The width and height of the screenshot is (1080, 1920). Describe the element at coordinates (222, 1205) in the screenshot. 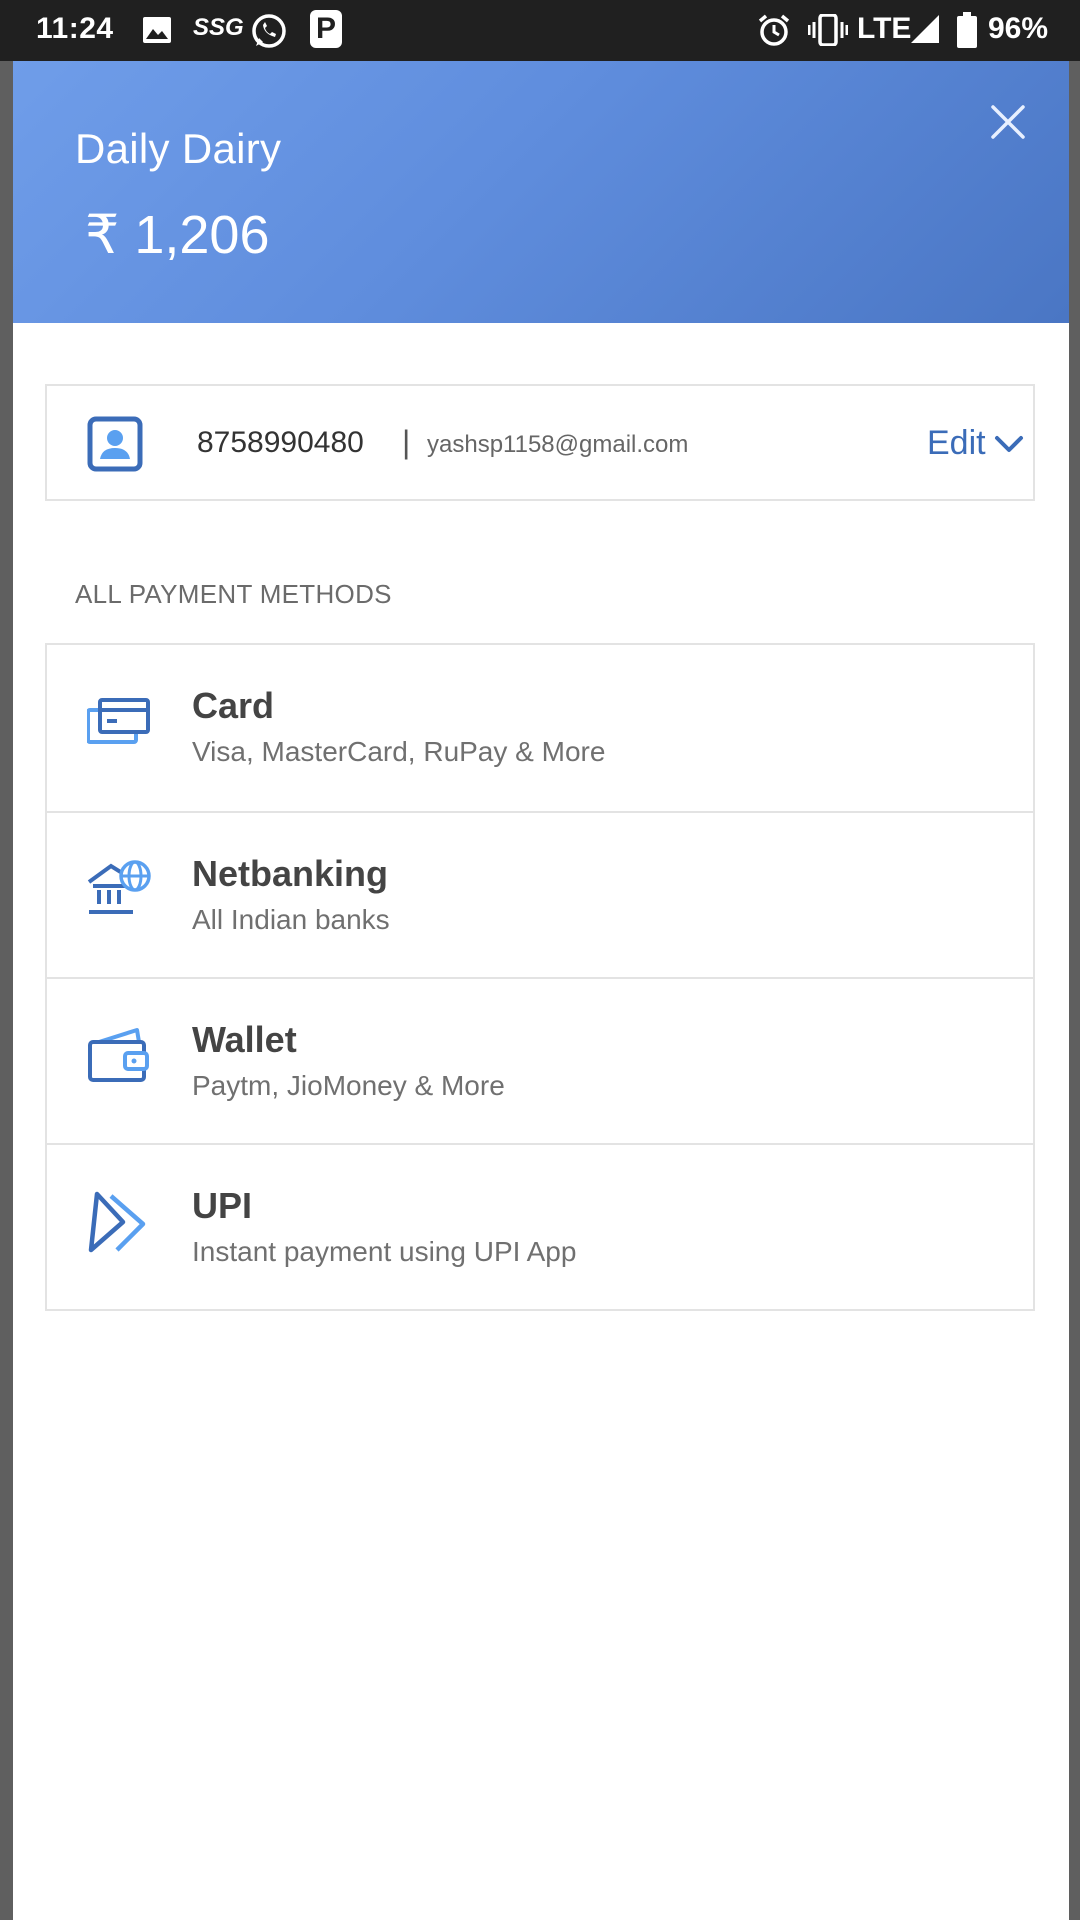

I see `method-title: UPI` at that location.